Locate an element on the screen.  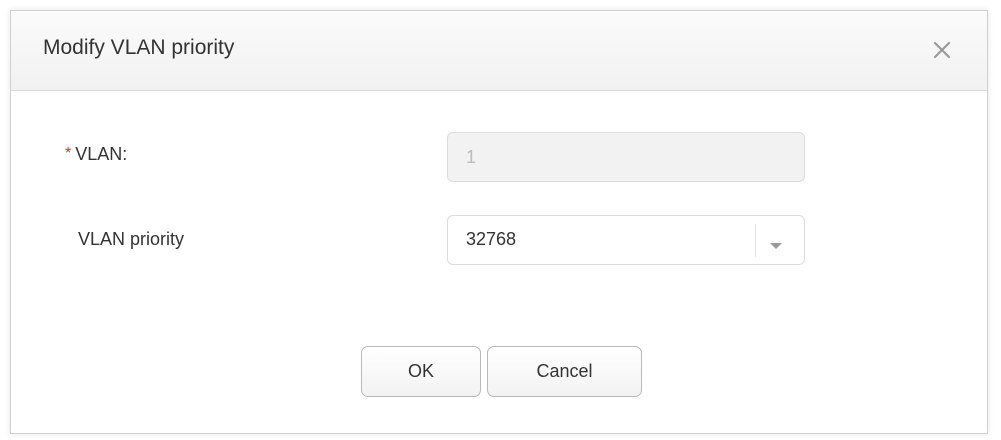
close-button is located at coordinates (942, 50).